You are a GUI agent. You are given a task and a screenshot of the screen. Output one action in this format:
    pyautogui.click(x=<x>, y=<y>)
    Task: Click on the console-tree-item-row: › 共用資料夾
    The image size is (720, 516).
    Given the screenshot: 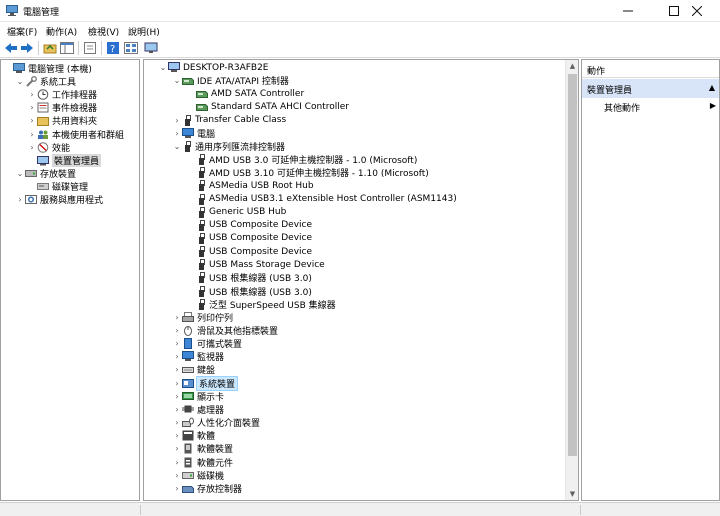 What is the action you would take?
    pyautogui.click(x=62, y=120)
    